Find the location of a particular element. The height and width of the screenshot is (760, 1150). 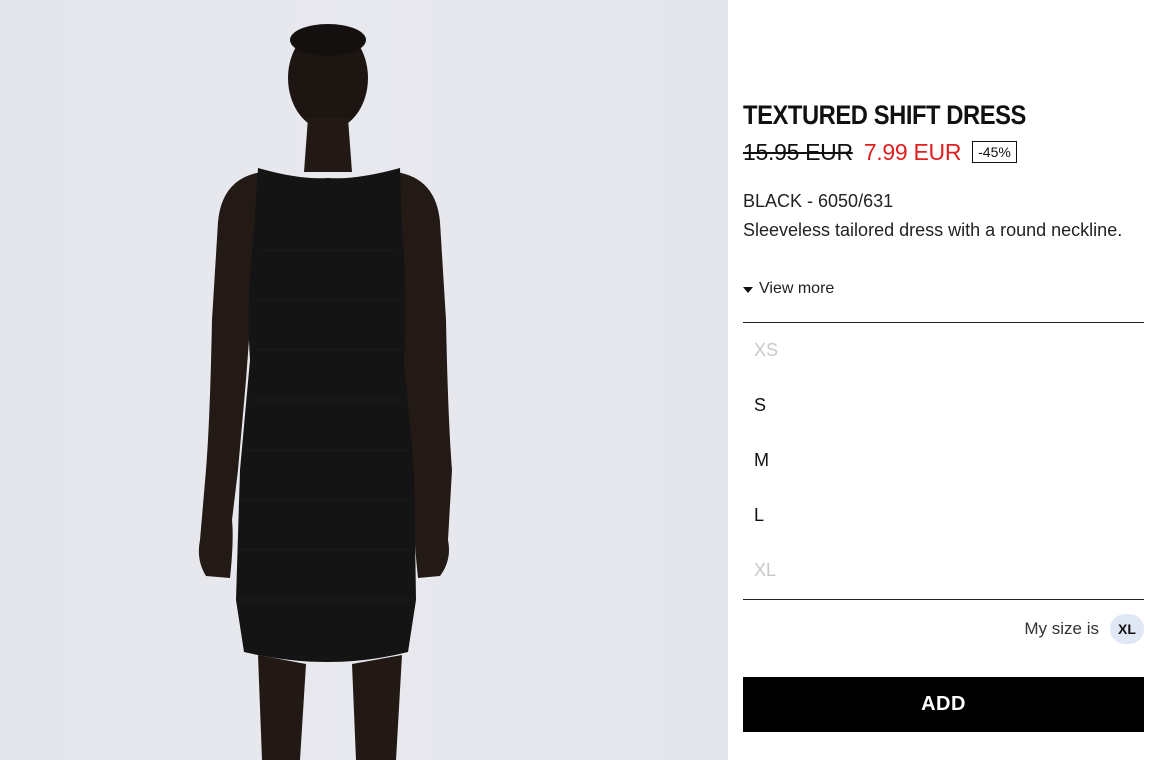

size-option-m: M is located at coordinates (943, 460).